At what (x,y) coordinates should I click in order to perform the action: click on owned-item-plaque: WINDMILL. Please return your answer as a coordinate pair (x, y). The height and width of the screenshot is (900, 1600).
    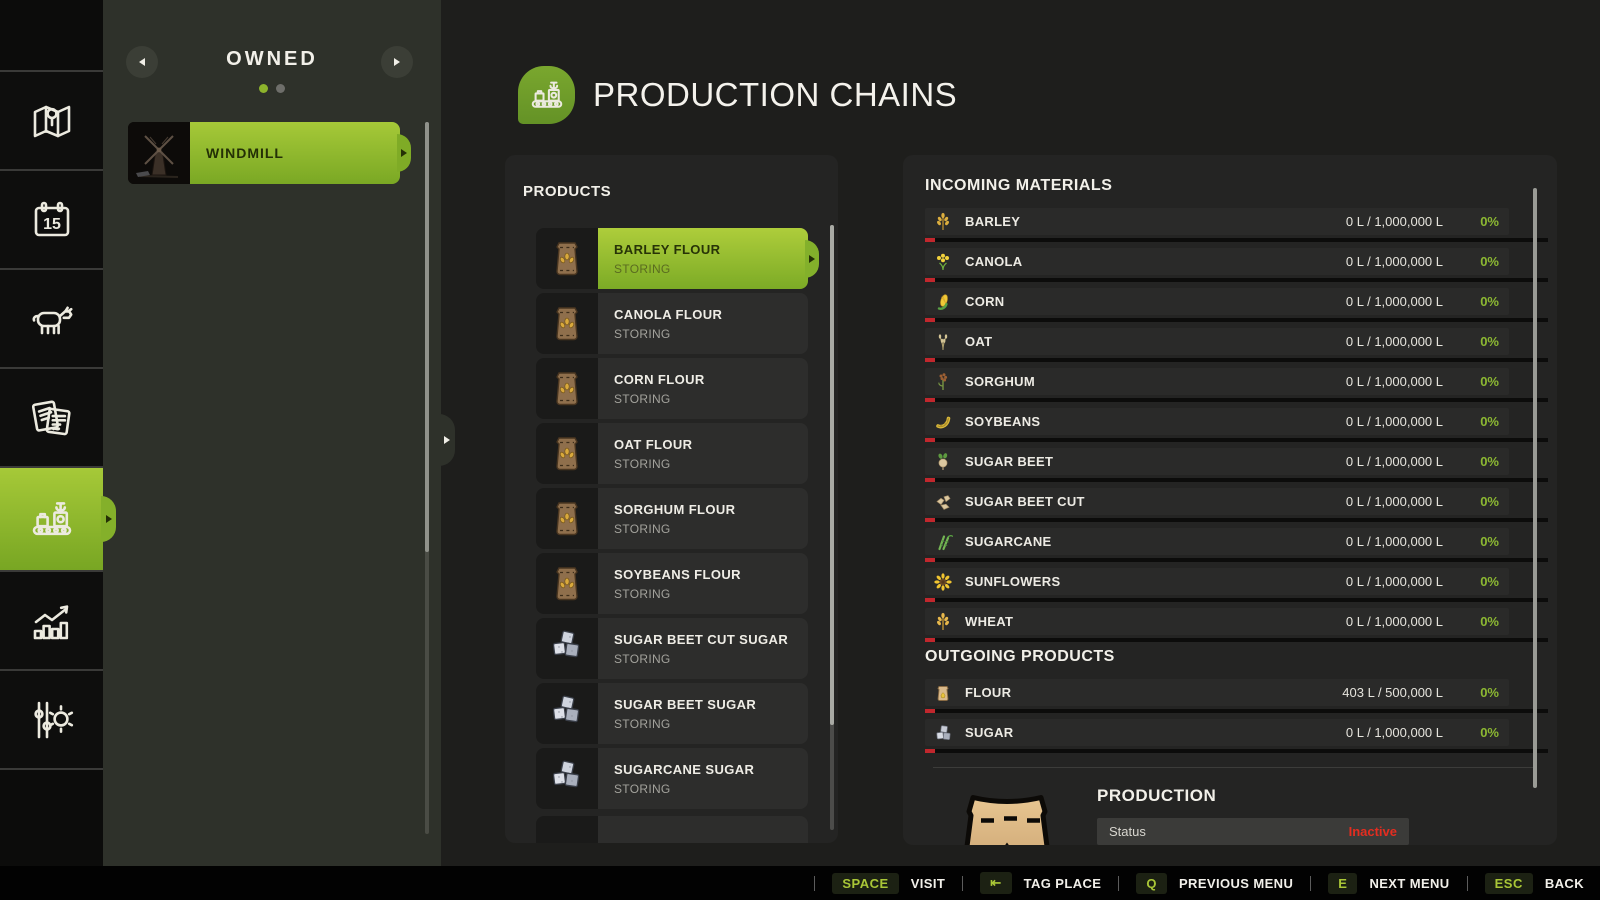
    Looking at the image, I should click on (300, 153).